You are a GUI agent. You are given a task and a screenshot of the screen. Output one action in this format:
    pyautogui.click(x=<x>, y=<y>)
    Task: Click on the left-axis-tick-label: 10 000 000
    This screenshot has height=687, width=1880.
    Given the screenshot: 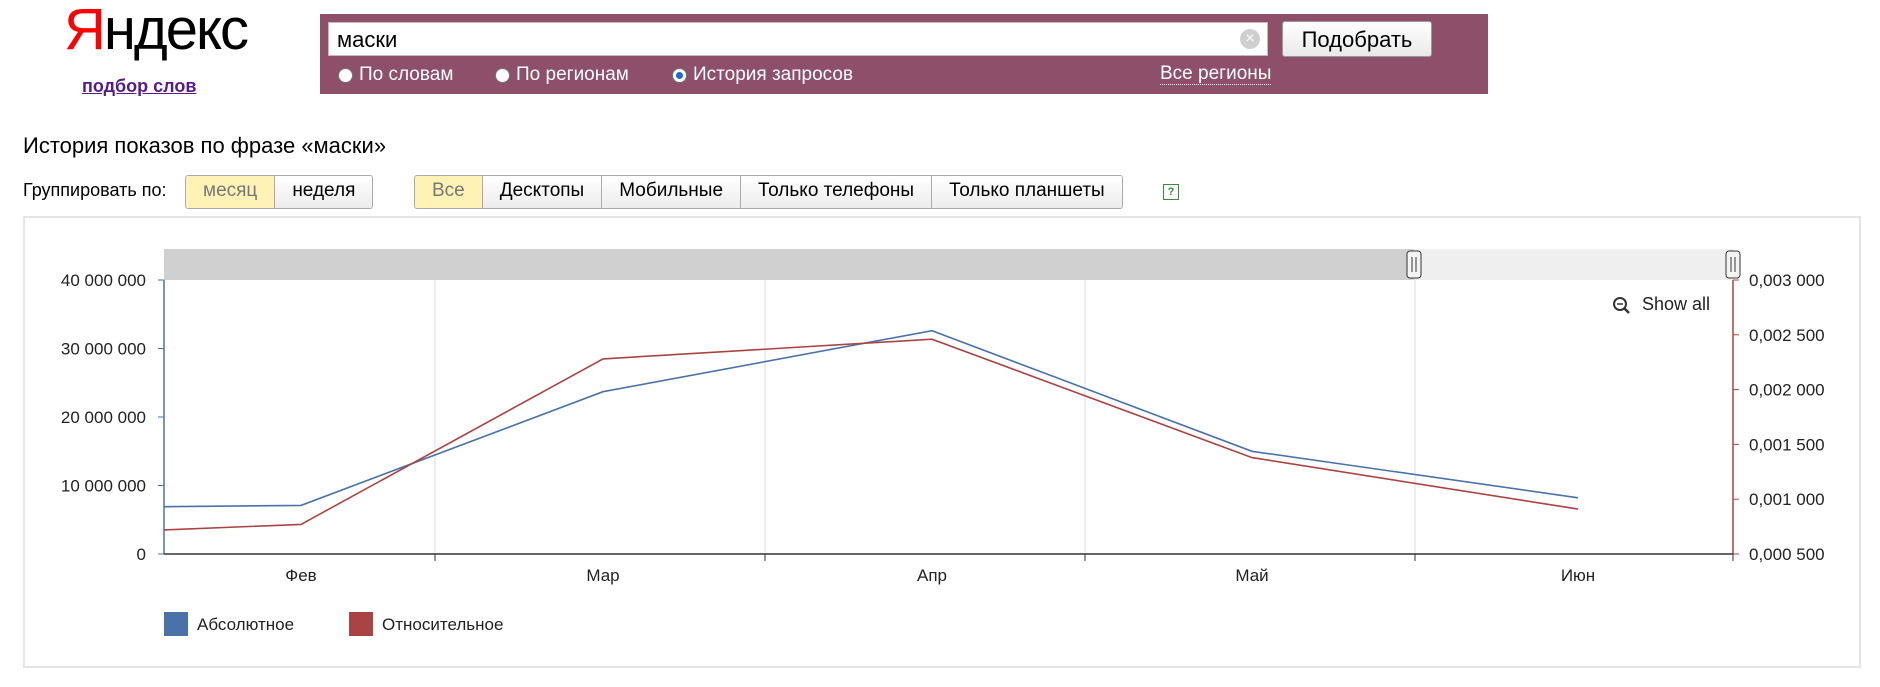 What is the action you would take?
    pyautogui.click(x=103, y=486)
    